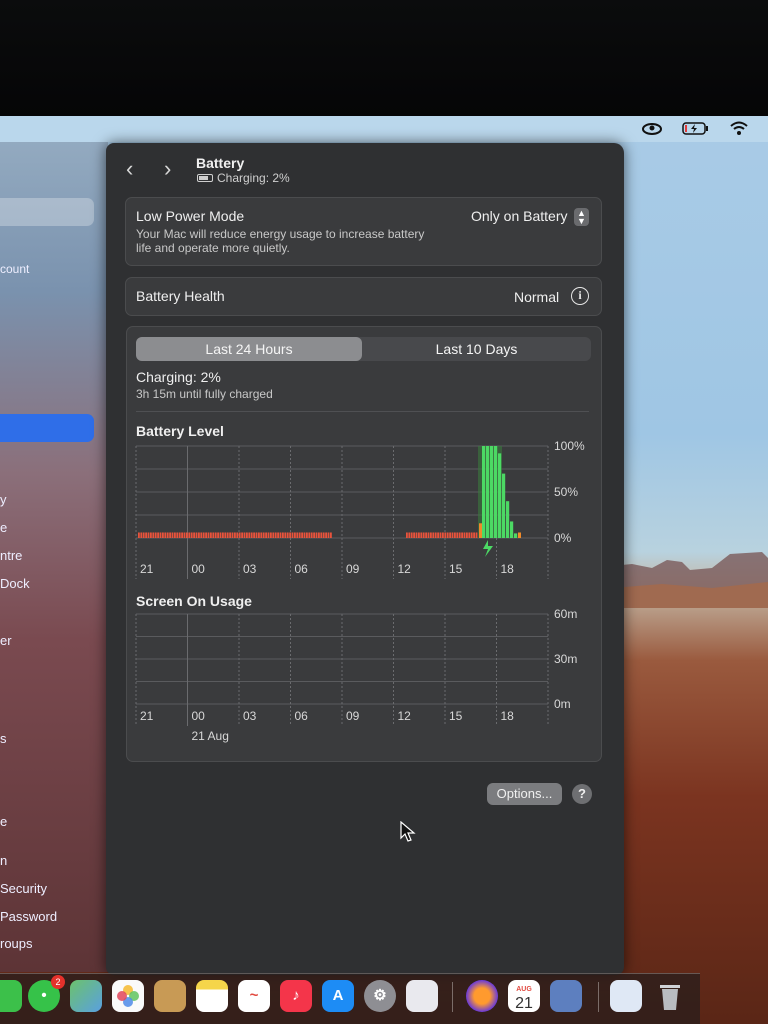 This screenshot has height=1024, width=768. What do you see at coordinates (384, 59) in the screenshot?
I see `monitor-bezel` at bounding box center [384, 59].